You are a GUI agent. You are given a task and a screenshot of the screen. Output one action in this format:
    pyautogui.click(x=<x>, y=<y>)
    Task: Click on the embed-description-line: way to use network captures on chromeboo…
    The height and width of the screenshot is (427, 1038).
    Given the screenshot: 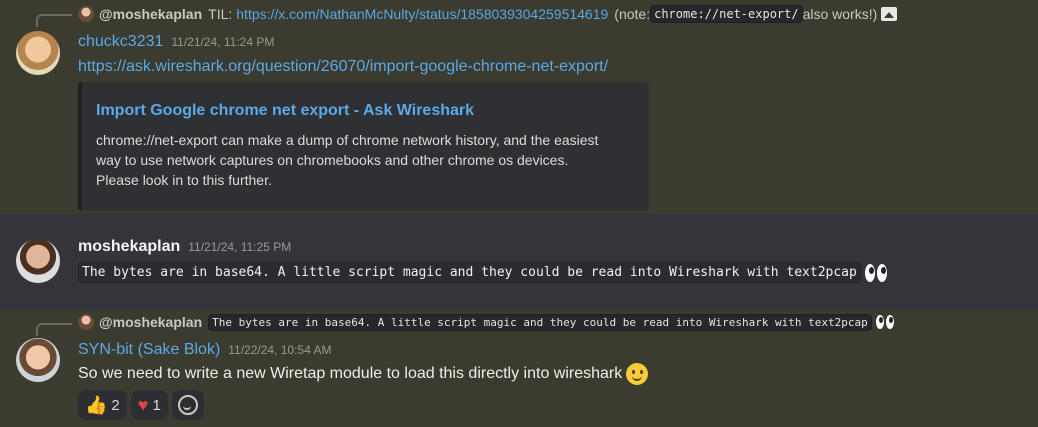 What is the action you would take?
    pyautogui.click(x=332, y=160)
    